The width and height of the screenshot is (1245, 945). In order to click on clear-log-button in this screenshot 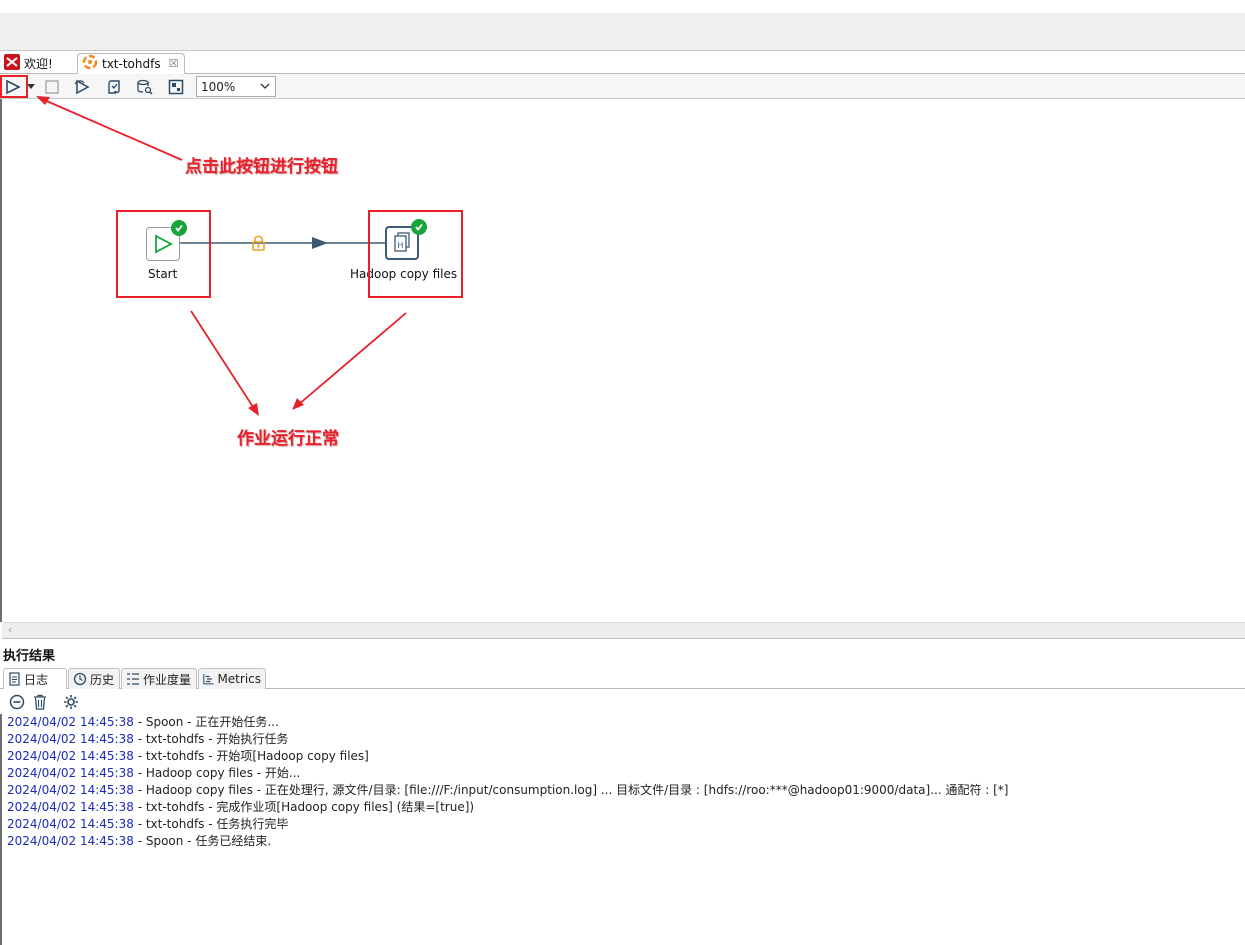, I will do `click(17, 702)`.